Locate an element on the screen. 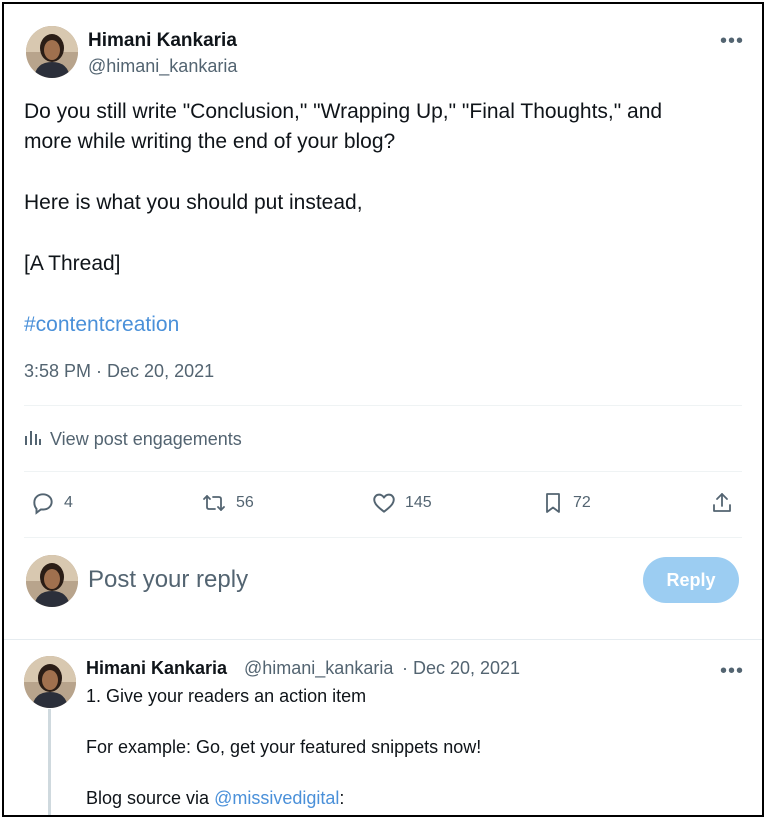 The width and height of the screenshot is (768, 821). view-engagements-link: View post engagements is located at coordinates (133, 439).